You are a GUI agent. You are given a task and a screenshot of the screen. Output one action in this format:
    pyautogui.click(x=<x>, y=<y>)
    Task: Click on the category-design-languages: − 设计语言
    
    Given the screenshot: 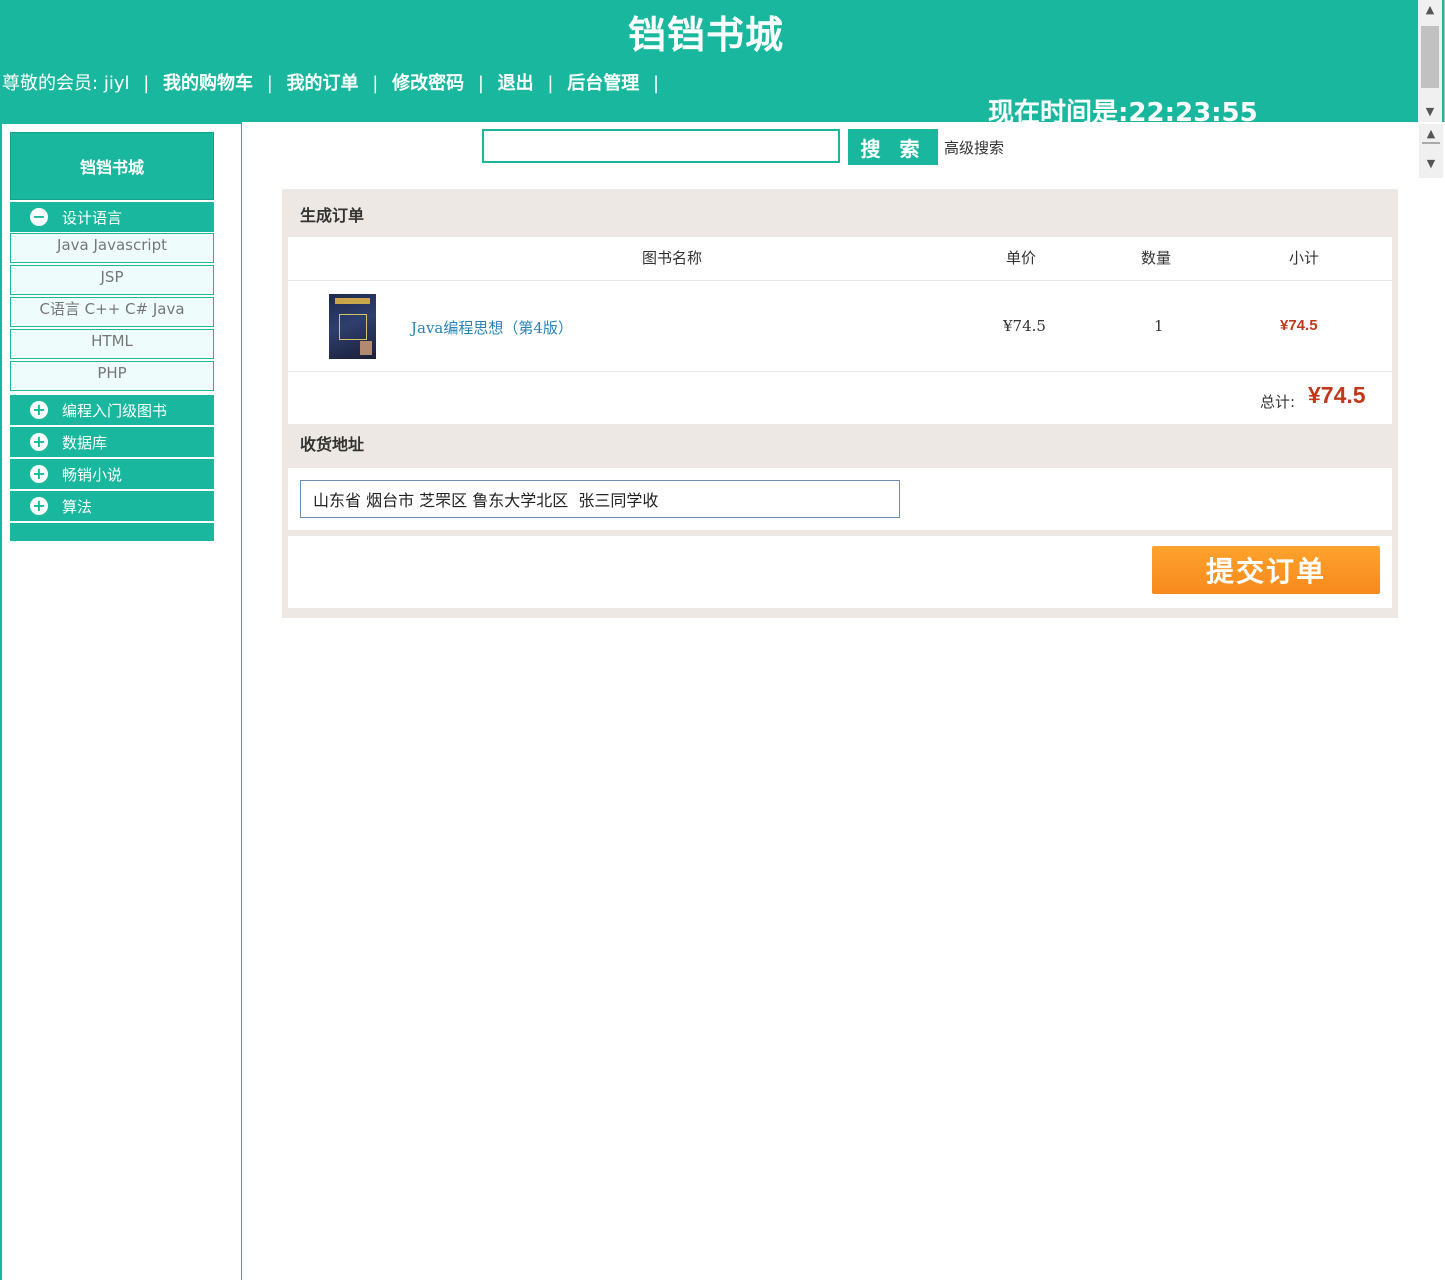 What is the action you would take?
    pyautogui.click(x=112, y=216)
    